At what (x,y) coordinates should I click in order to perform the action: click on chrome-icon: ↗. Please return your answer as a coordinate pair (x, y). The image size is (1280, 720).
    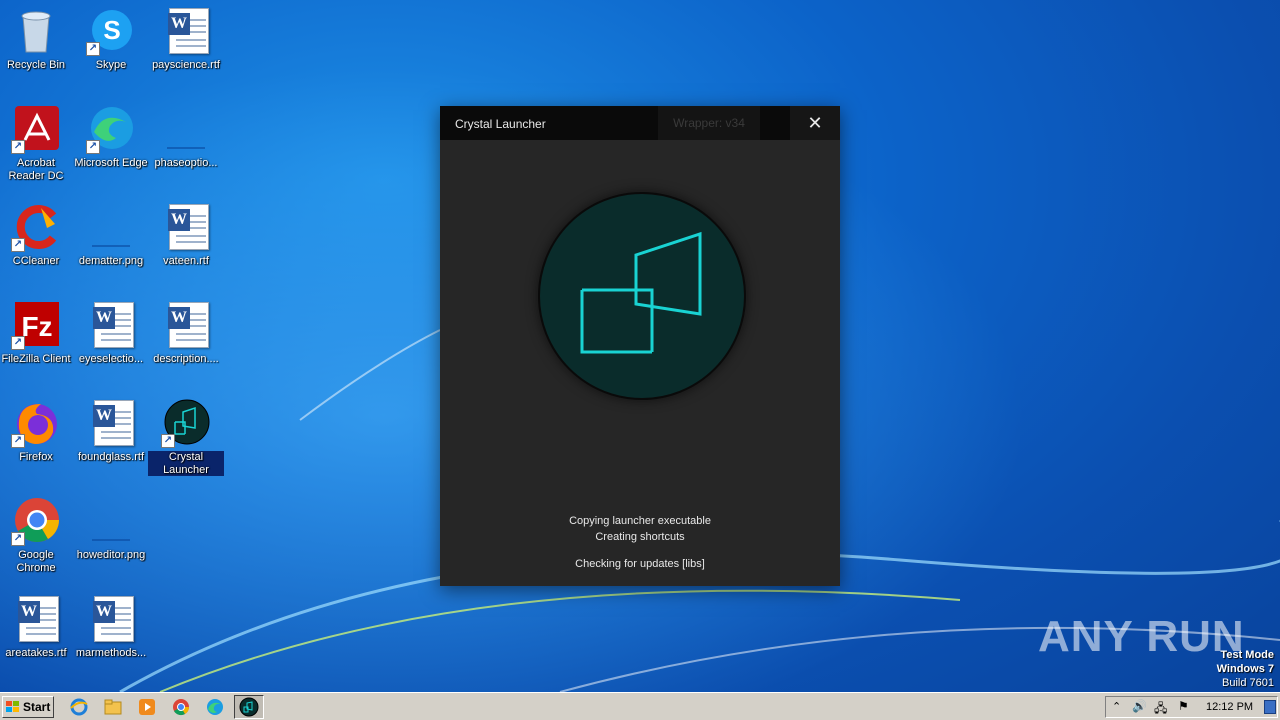
    Looking at the image, I should click on (36, 521).